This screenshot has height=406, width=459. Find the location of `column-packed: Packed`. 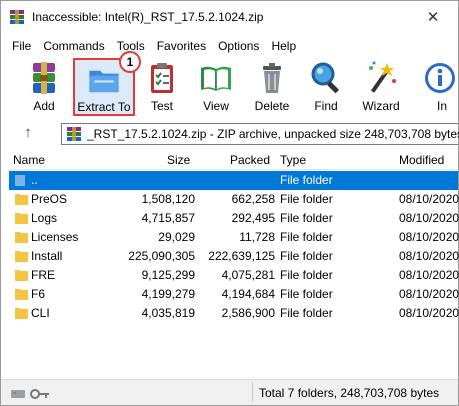

column-packed: Packed is located at coordinates (250, 160).